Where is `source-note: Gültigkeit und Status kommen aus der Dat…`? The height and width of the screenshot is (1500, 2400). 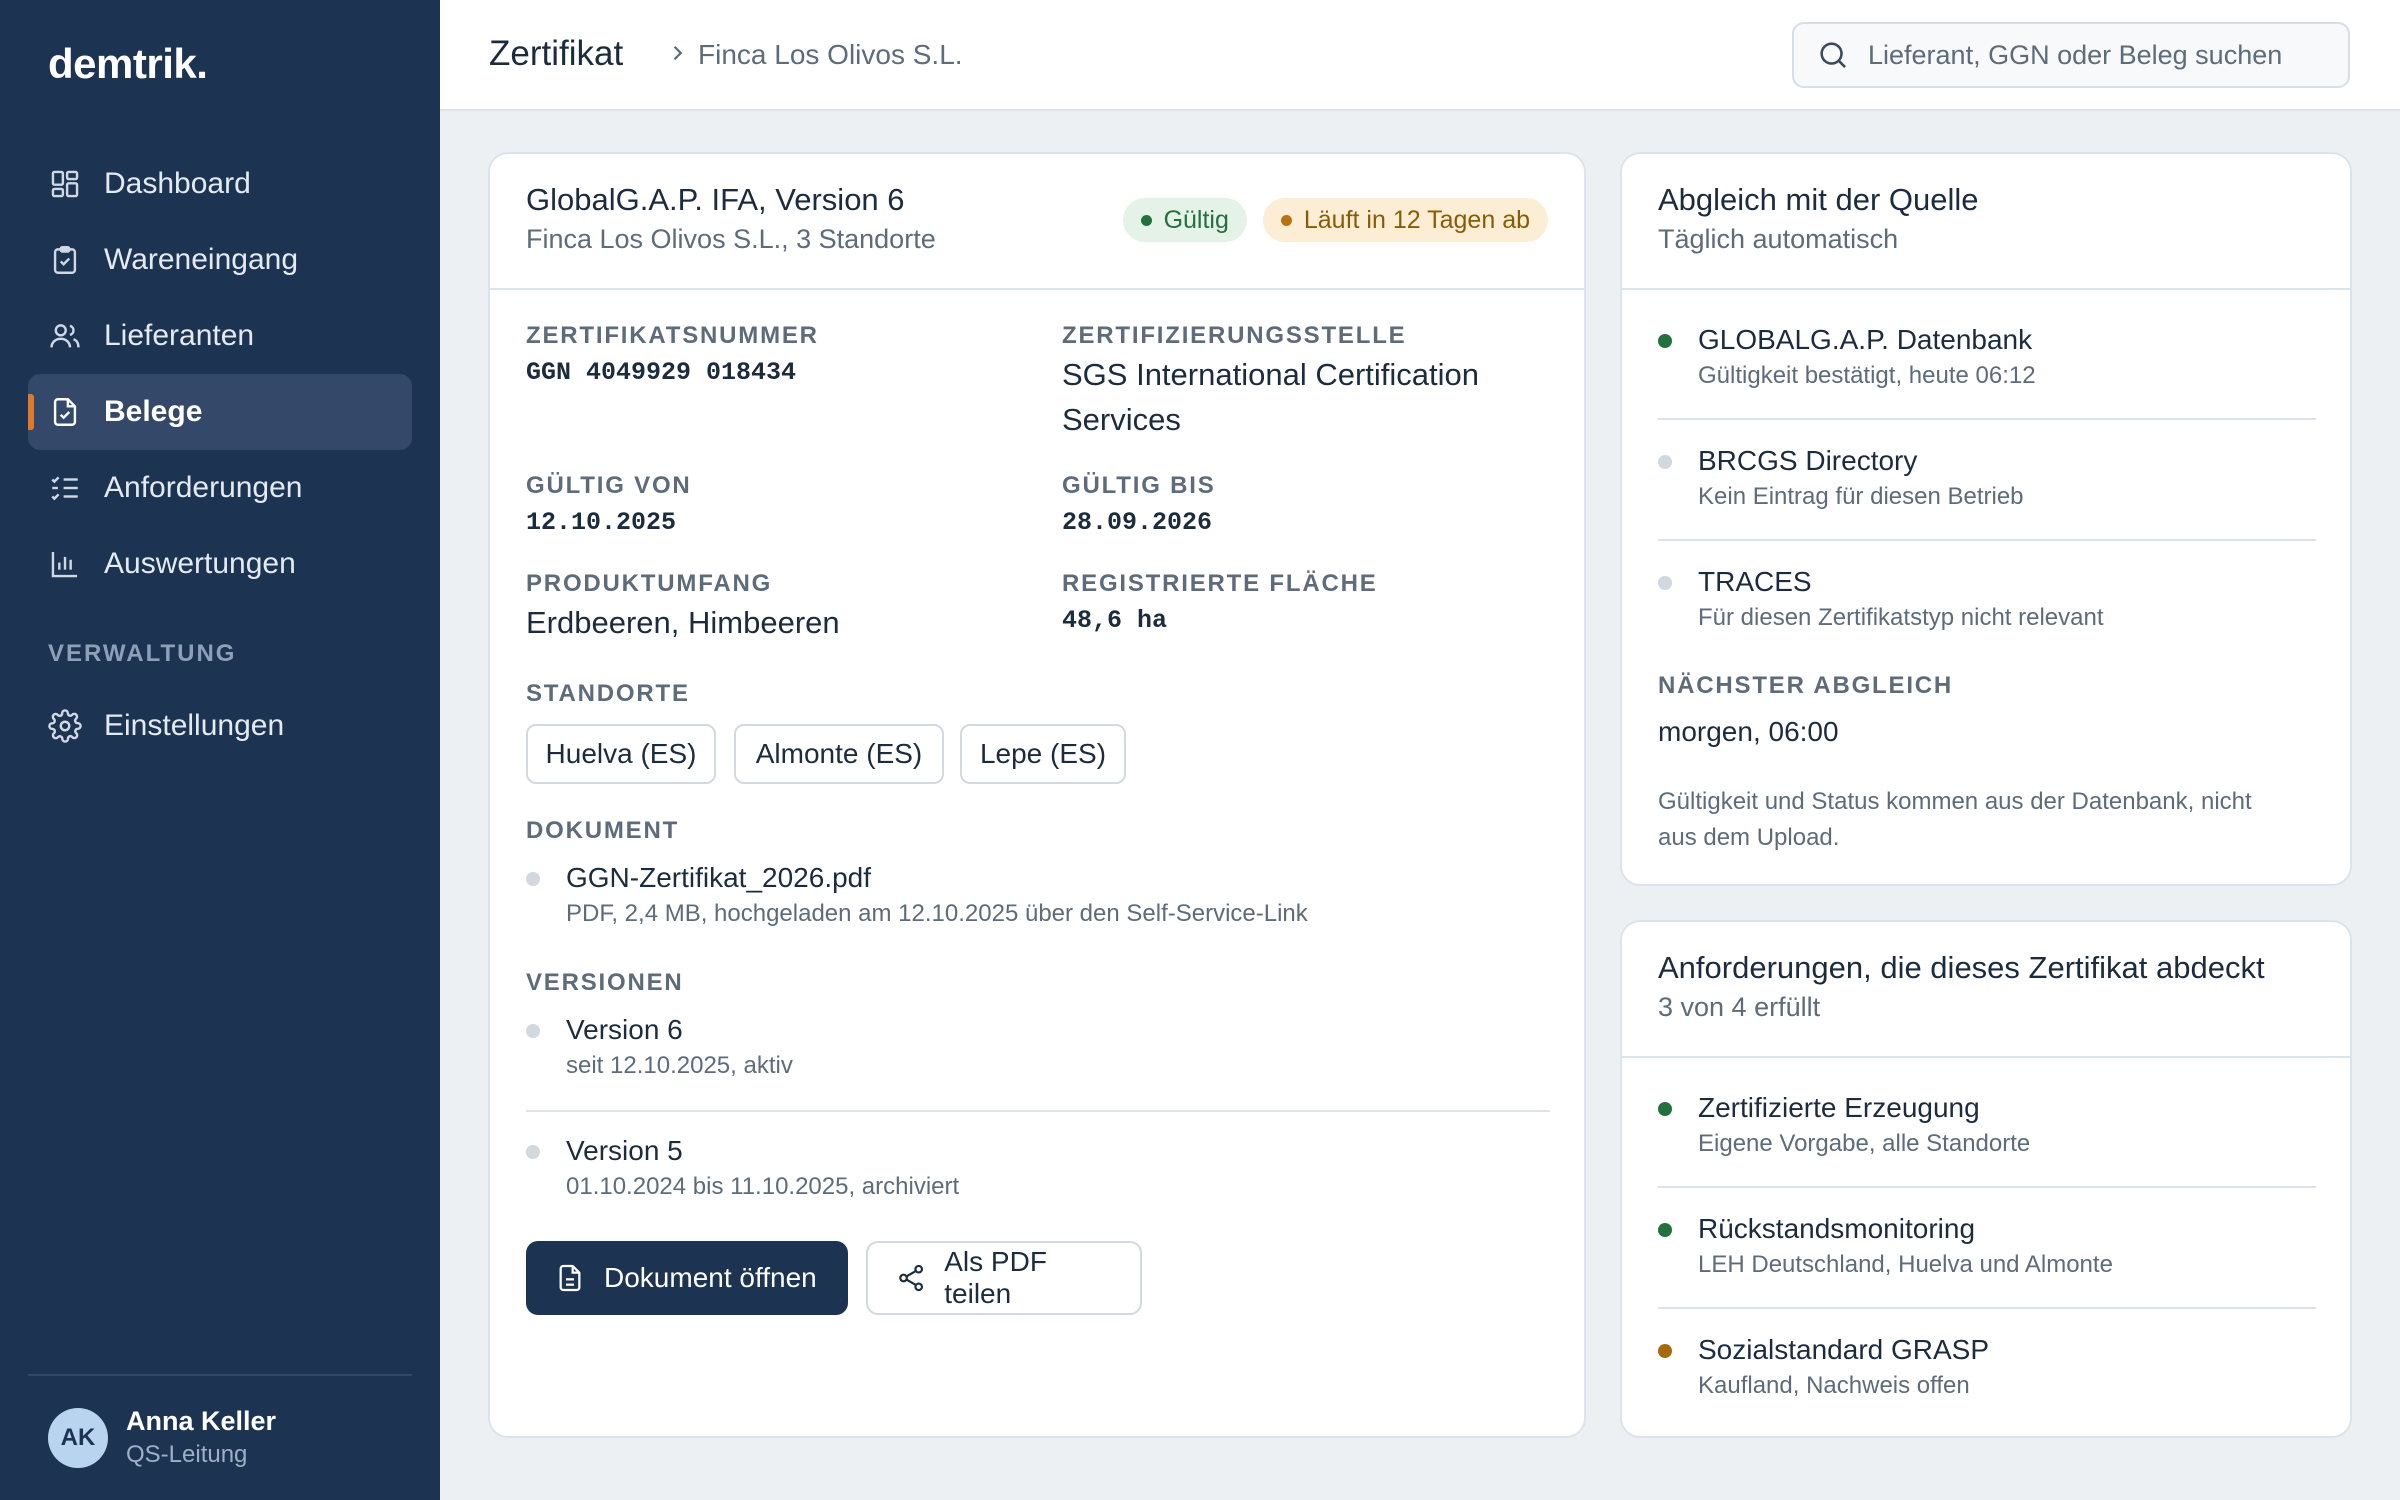
source-note: Gültigkeit und Status kommen aus der Dat… is located at coordinates (1955, 820).